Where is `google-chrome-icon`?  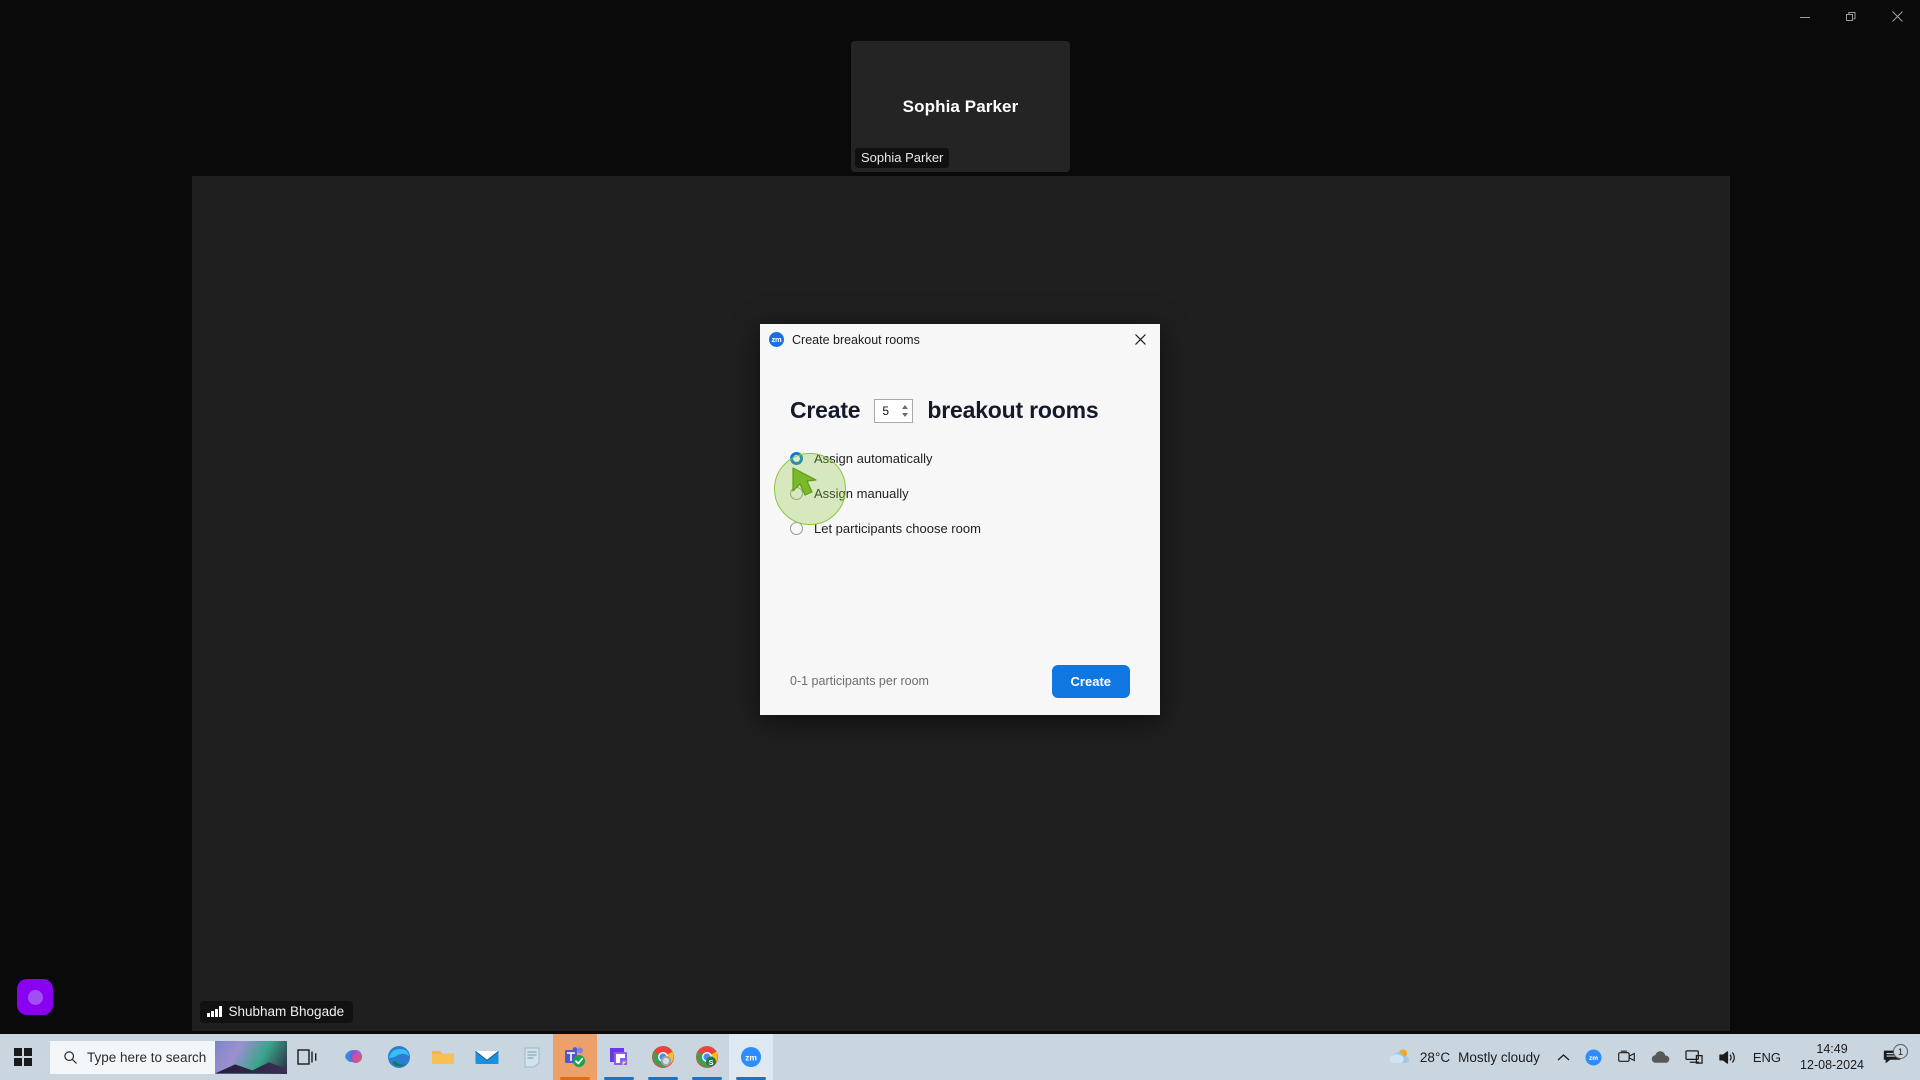 google-chrome-icon is located at coordinates (663, 1057).